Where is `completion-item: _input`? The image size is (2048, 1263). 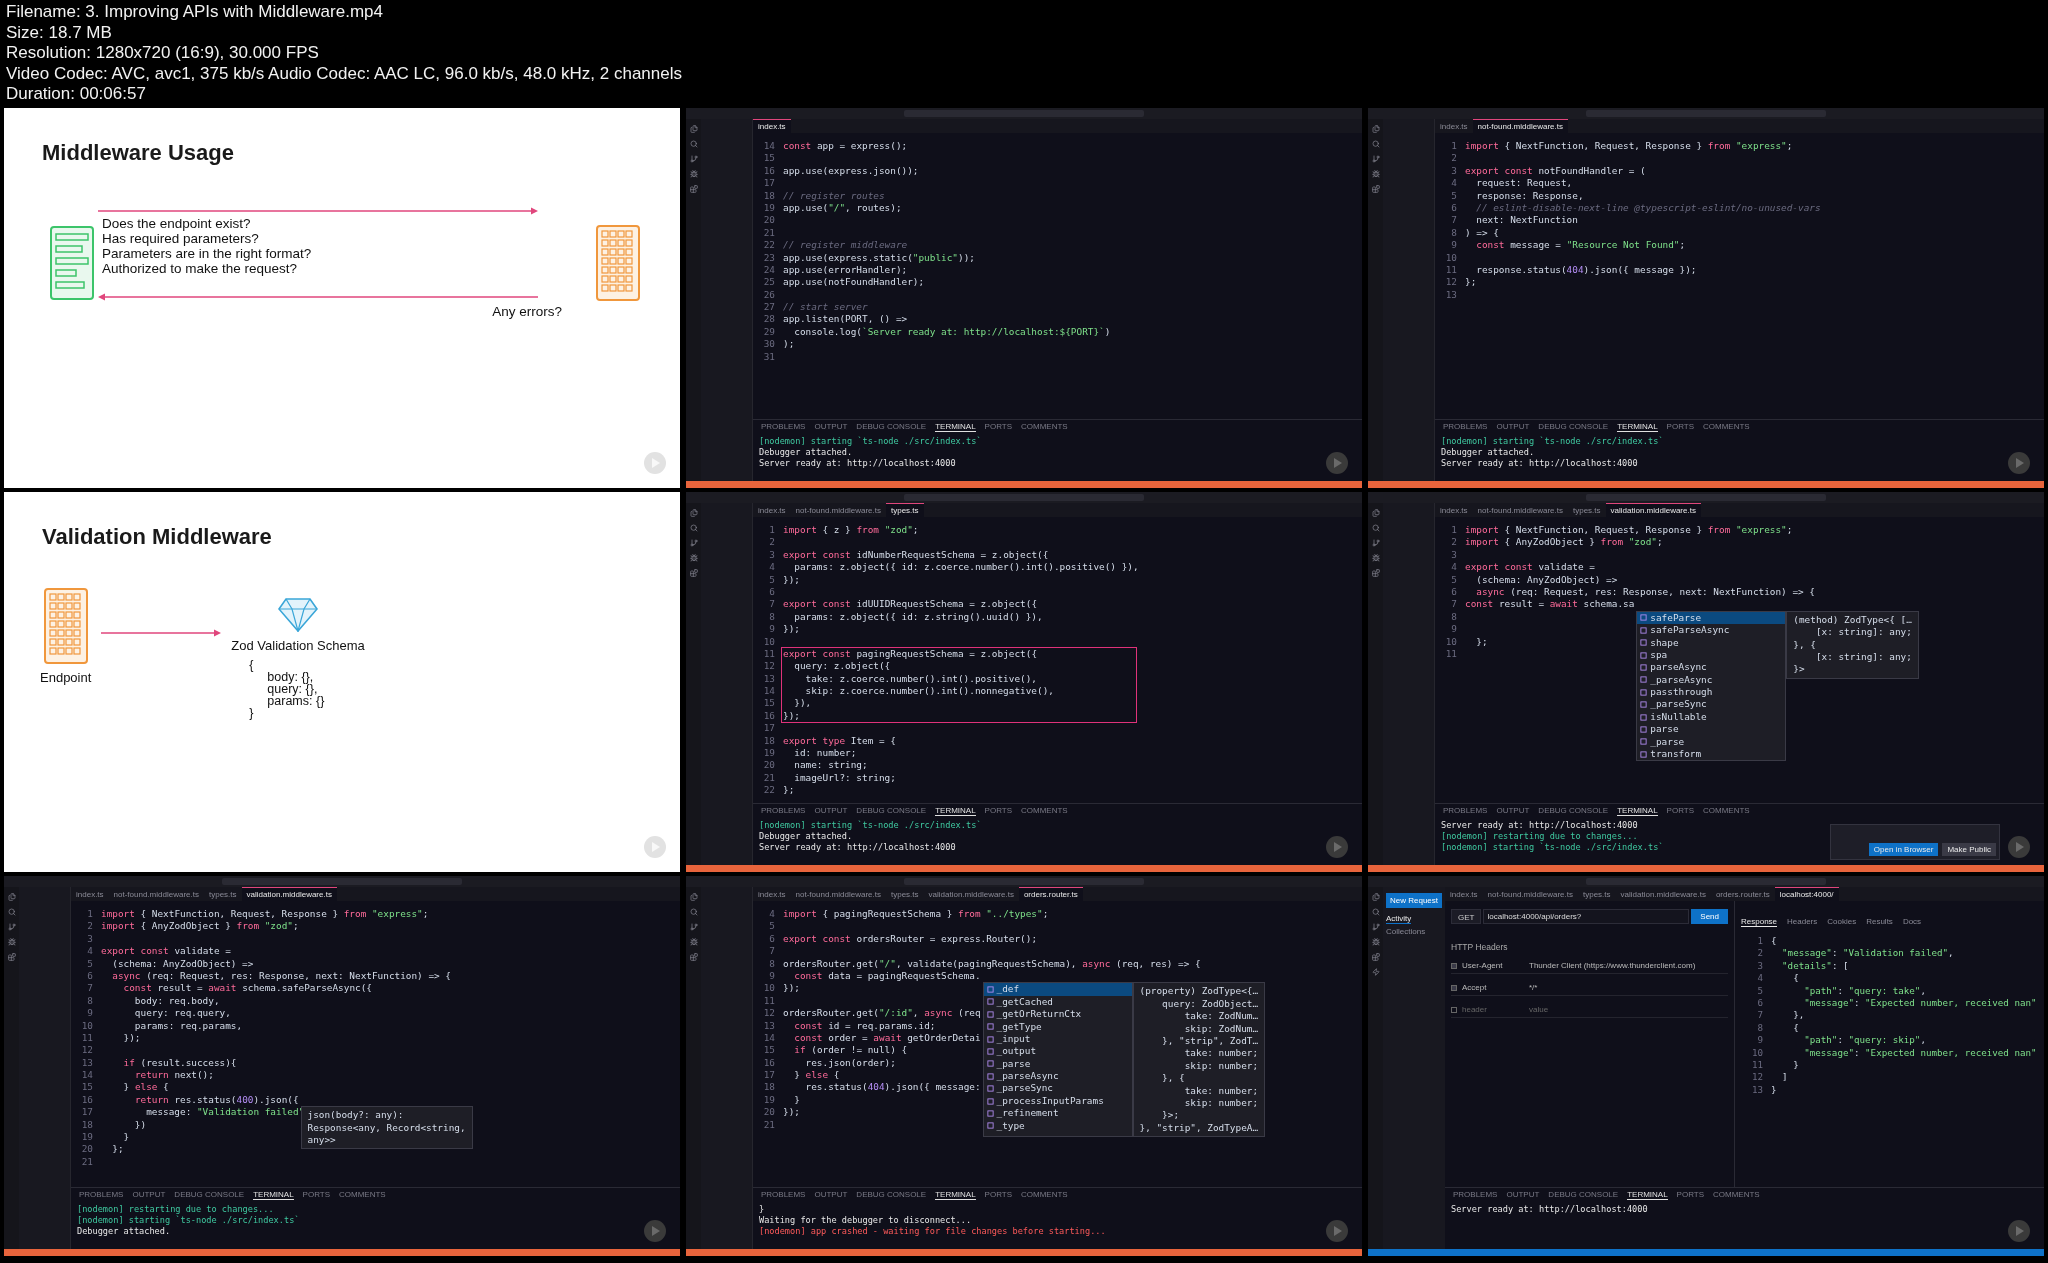
completion-item: _input is located at coordinates (1057, 1039).